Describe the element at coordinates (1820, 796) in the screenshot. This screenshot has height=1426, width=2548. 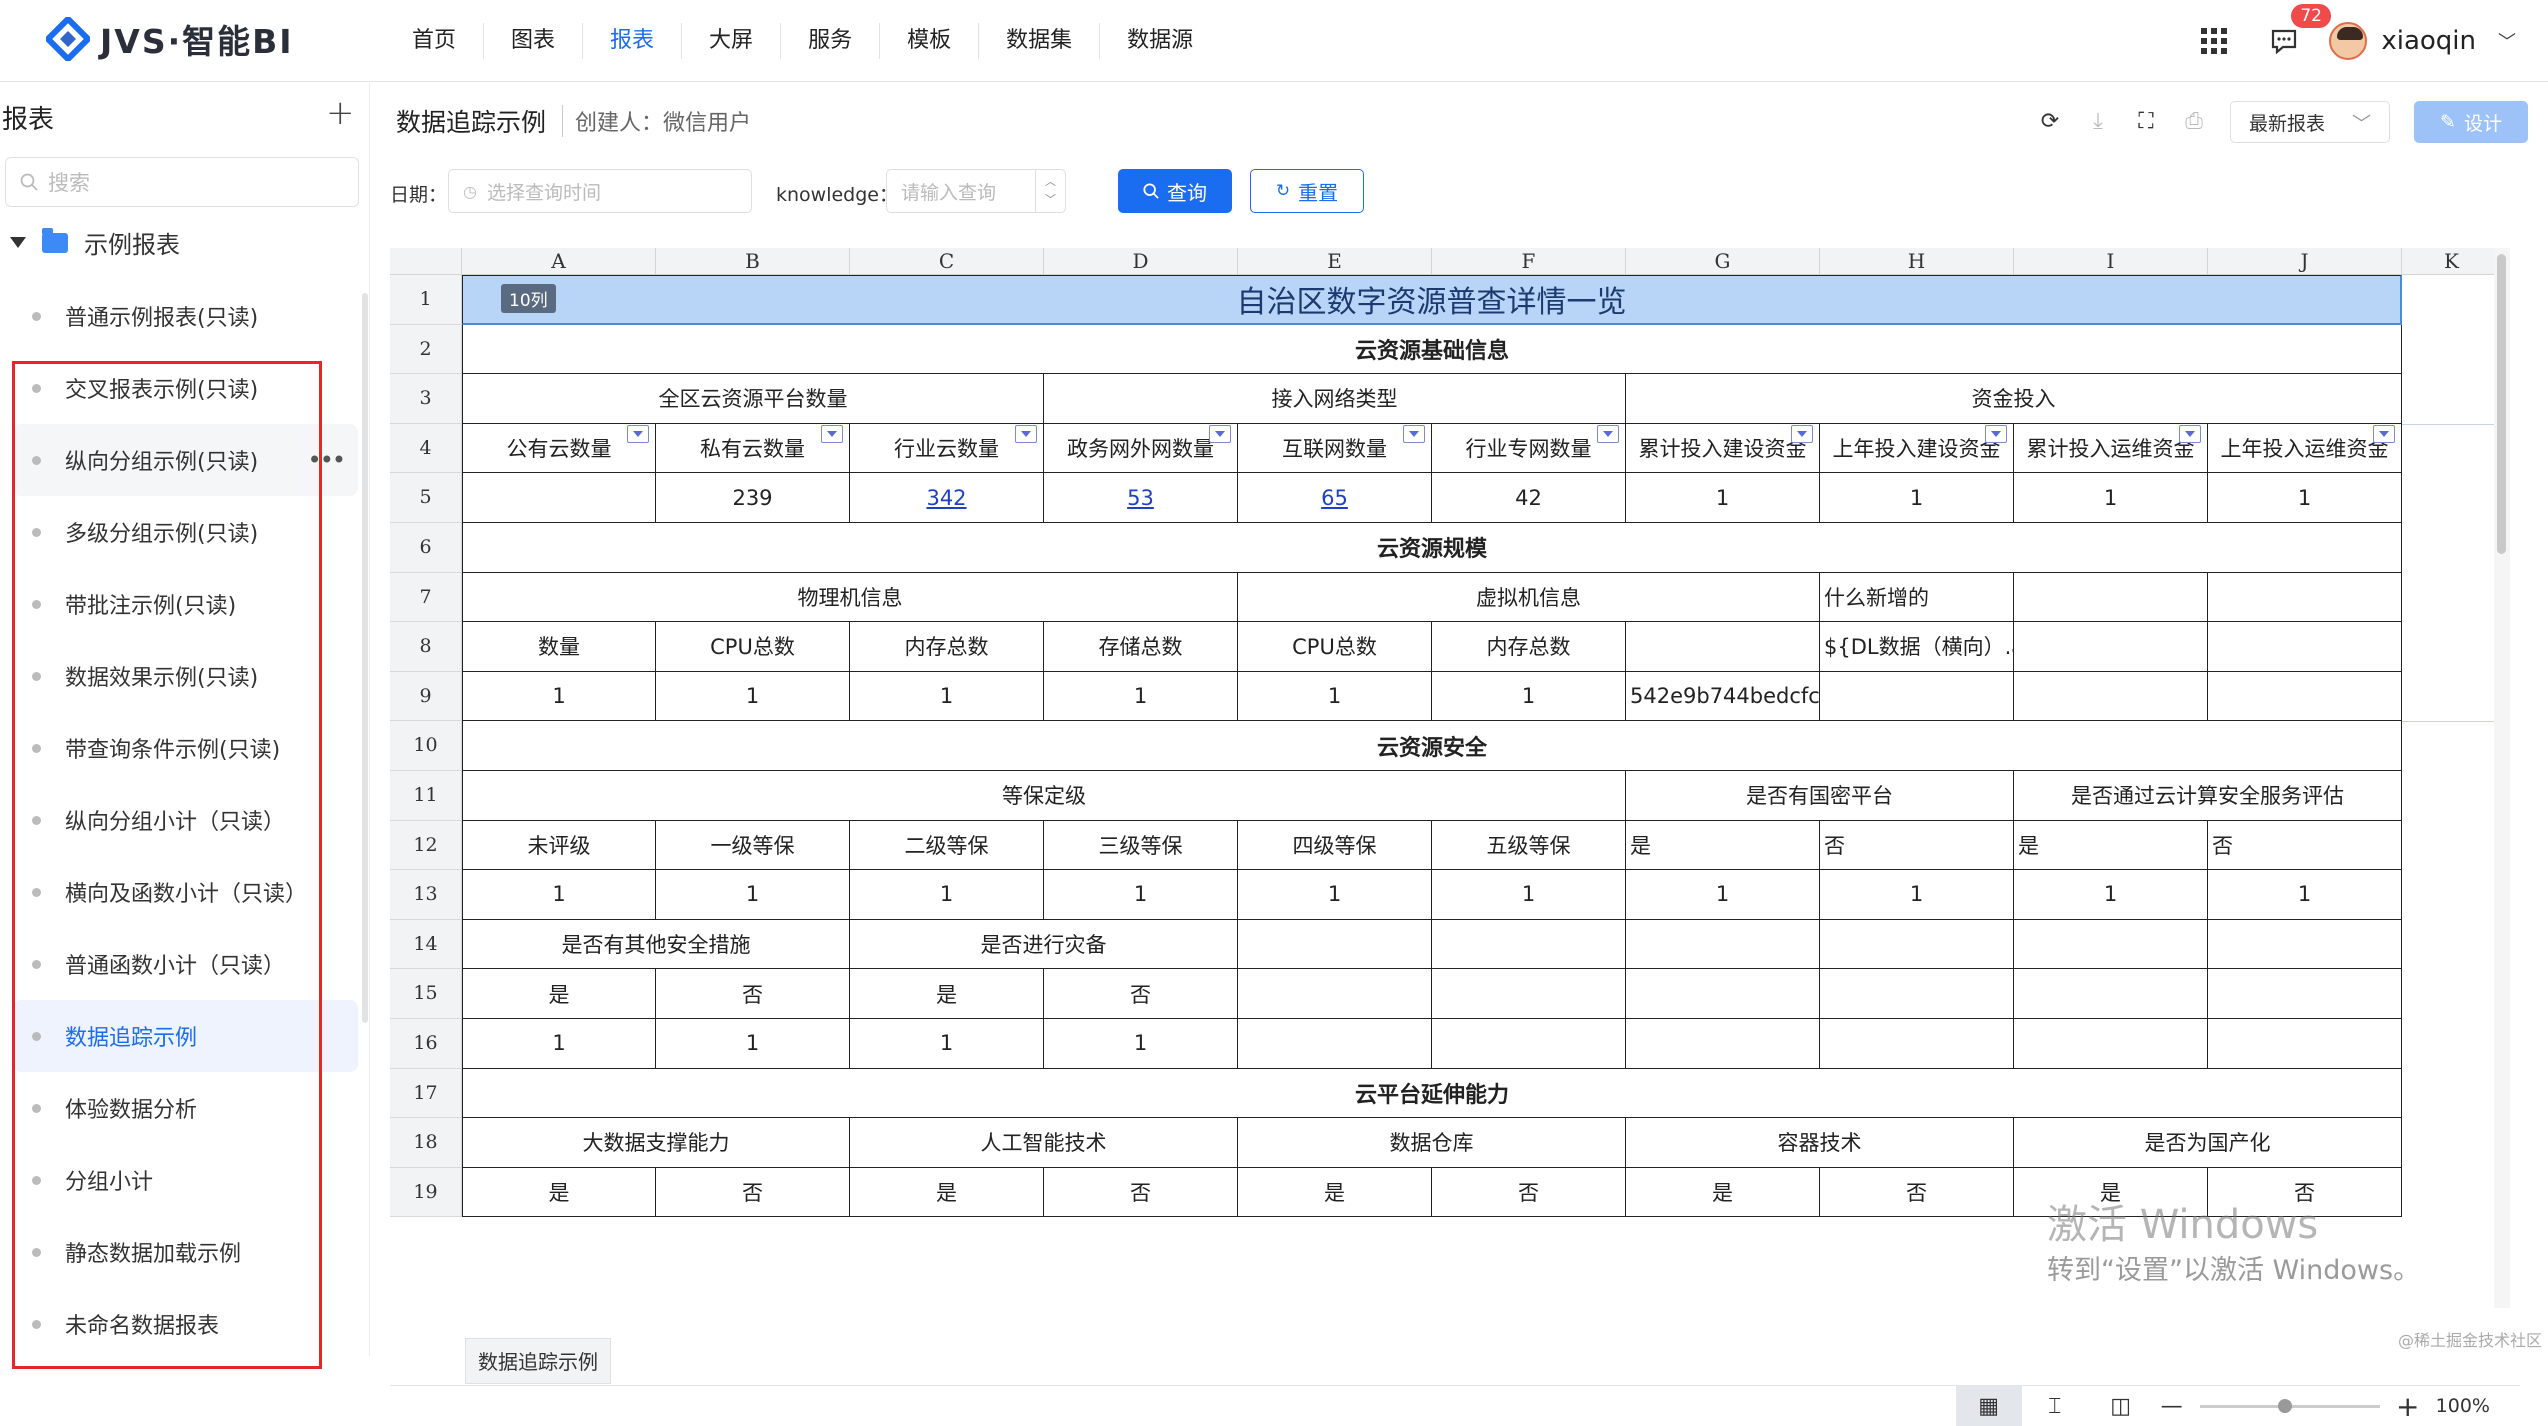
I see `table-cell: 是否有国密平台` at that location.